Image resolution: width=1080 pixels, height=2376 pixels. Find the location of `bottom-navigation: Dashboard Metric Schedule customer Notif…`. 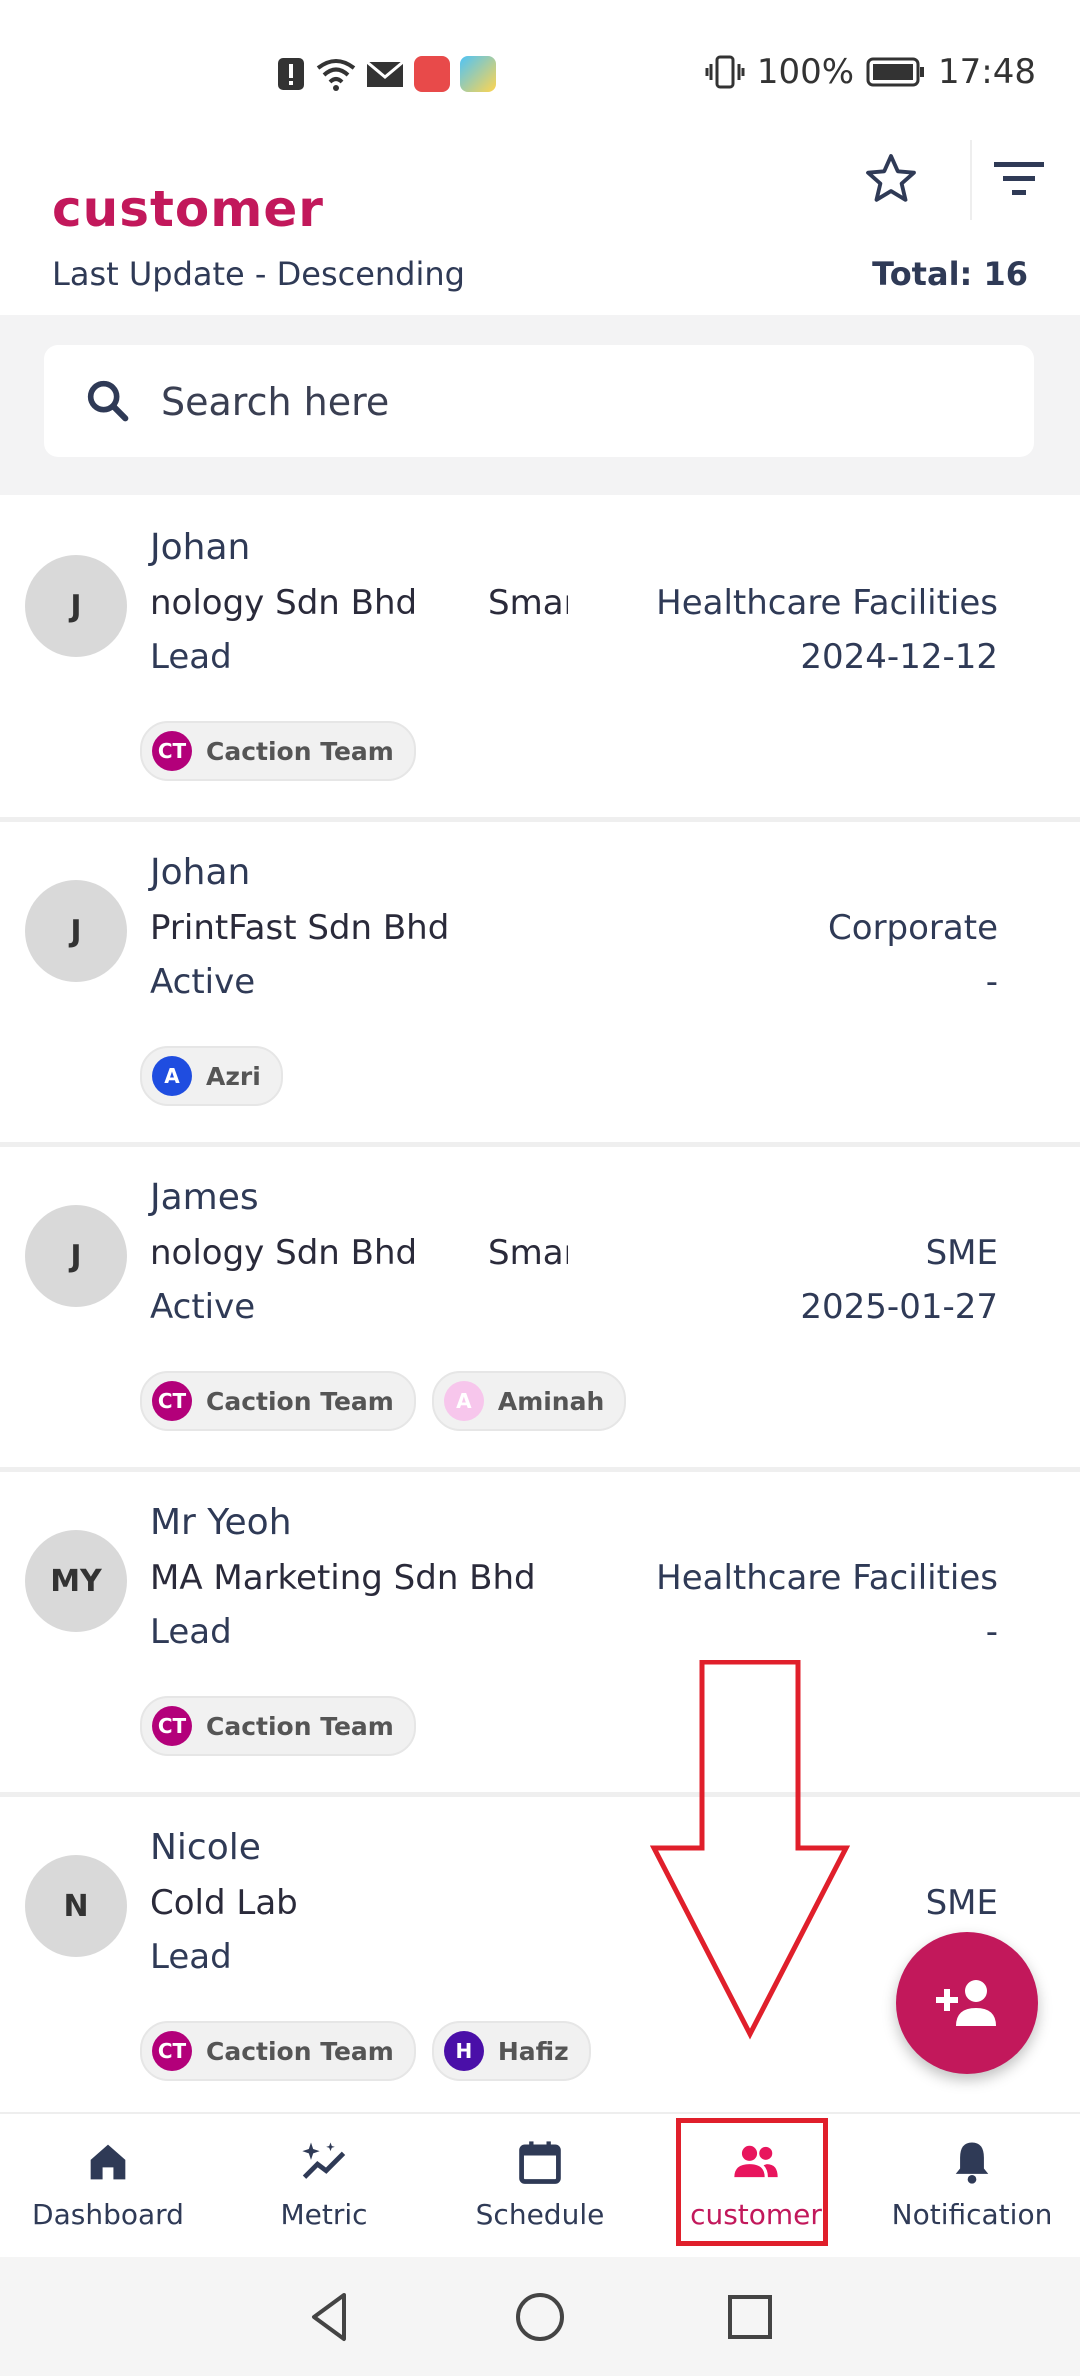

bottom-navigation: Dashboard Metric Schedule customer Notif… is located at coordinates (540, 2185).